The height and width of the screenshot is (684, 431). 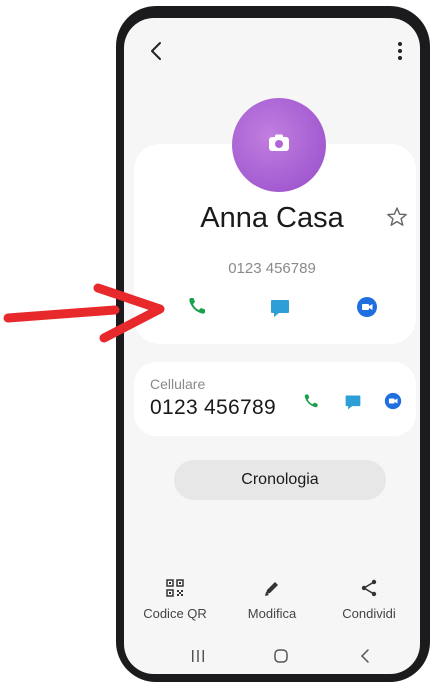 I want to click on camera-icon, so click(x=279, y=142).